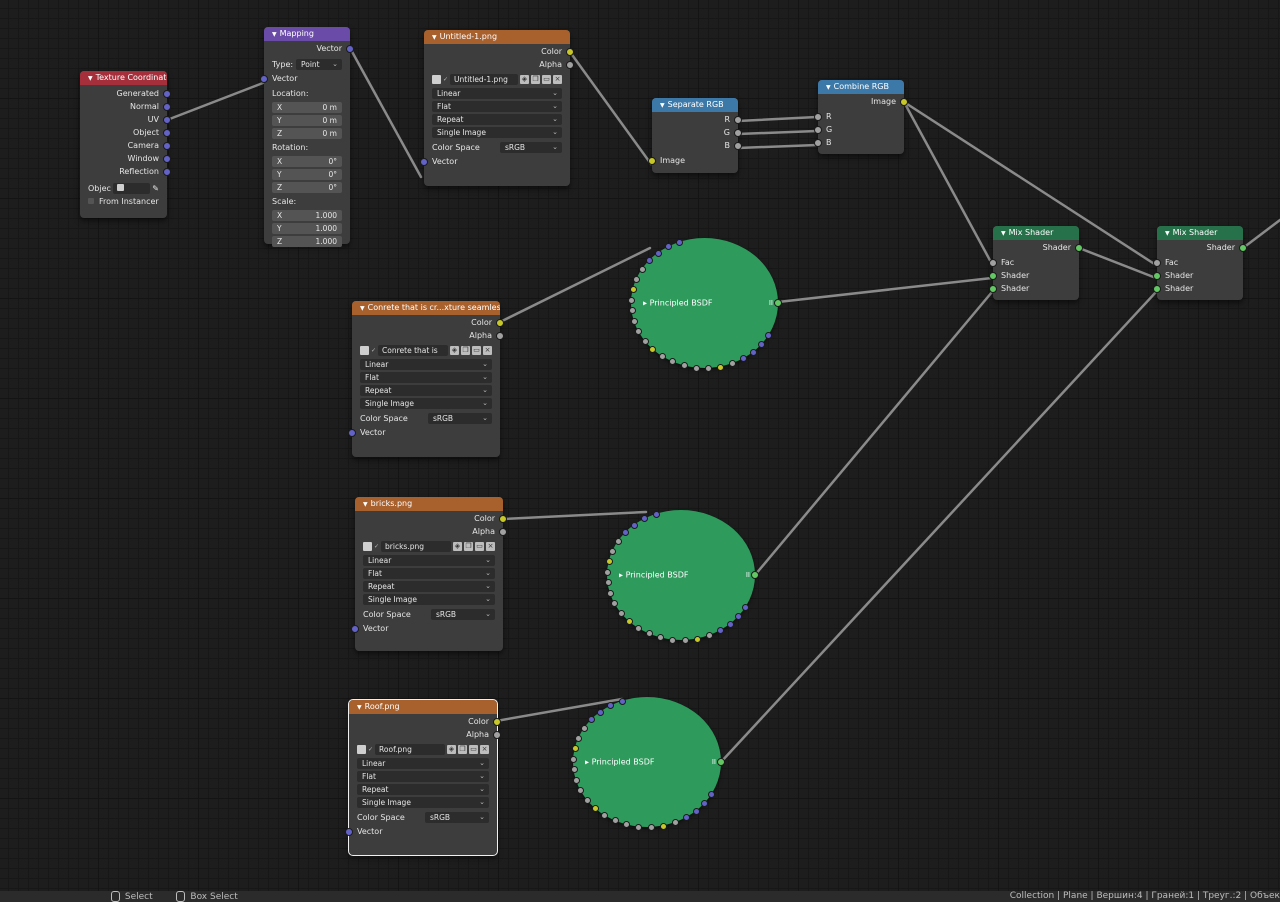 Image resolution: width=1280 pixels, height=902 pixels. What do you see at coordinates (167, 107) in the screenshot?
I see `socket-normal` at bounding box center [167, 107].